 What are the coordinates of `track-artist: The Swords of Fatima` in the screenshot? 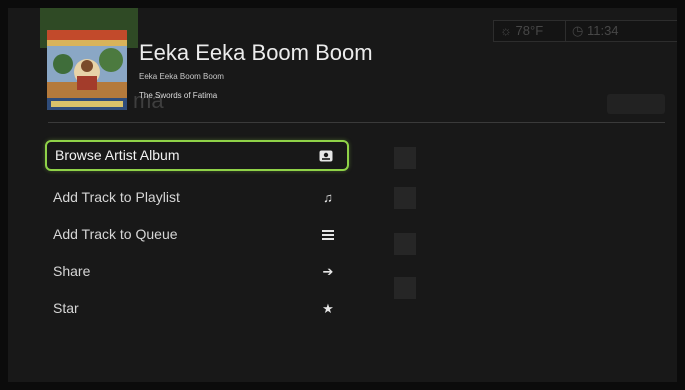 It's located at (178, 95).